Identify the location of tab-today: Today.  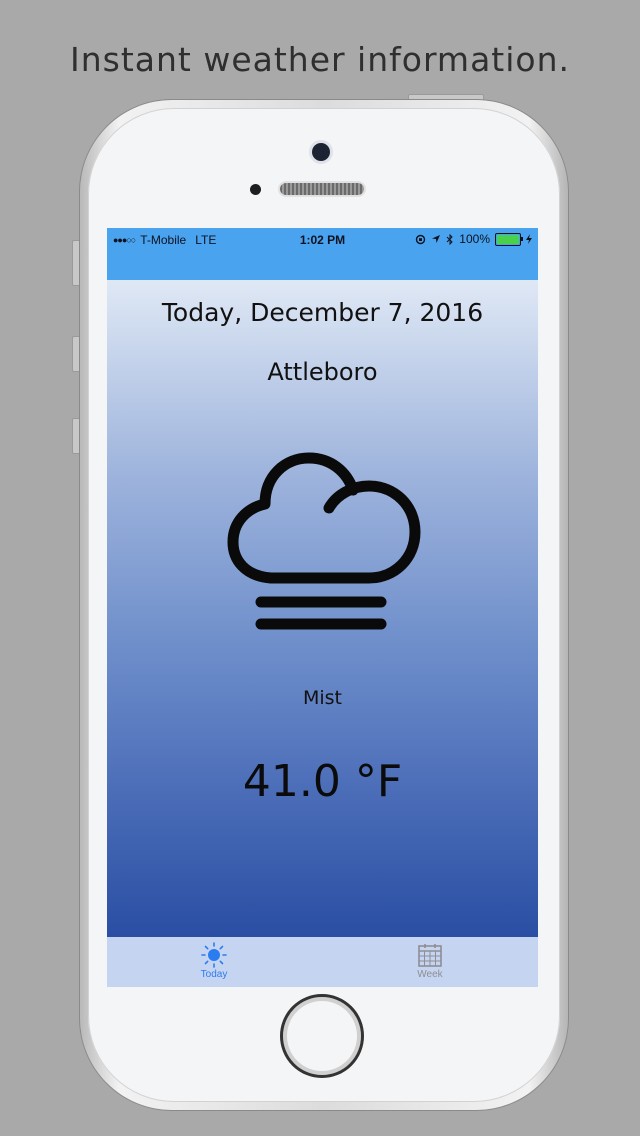
(214, 962).